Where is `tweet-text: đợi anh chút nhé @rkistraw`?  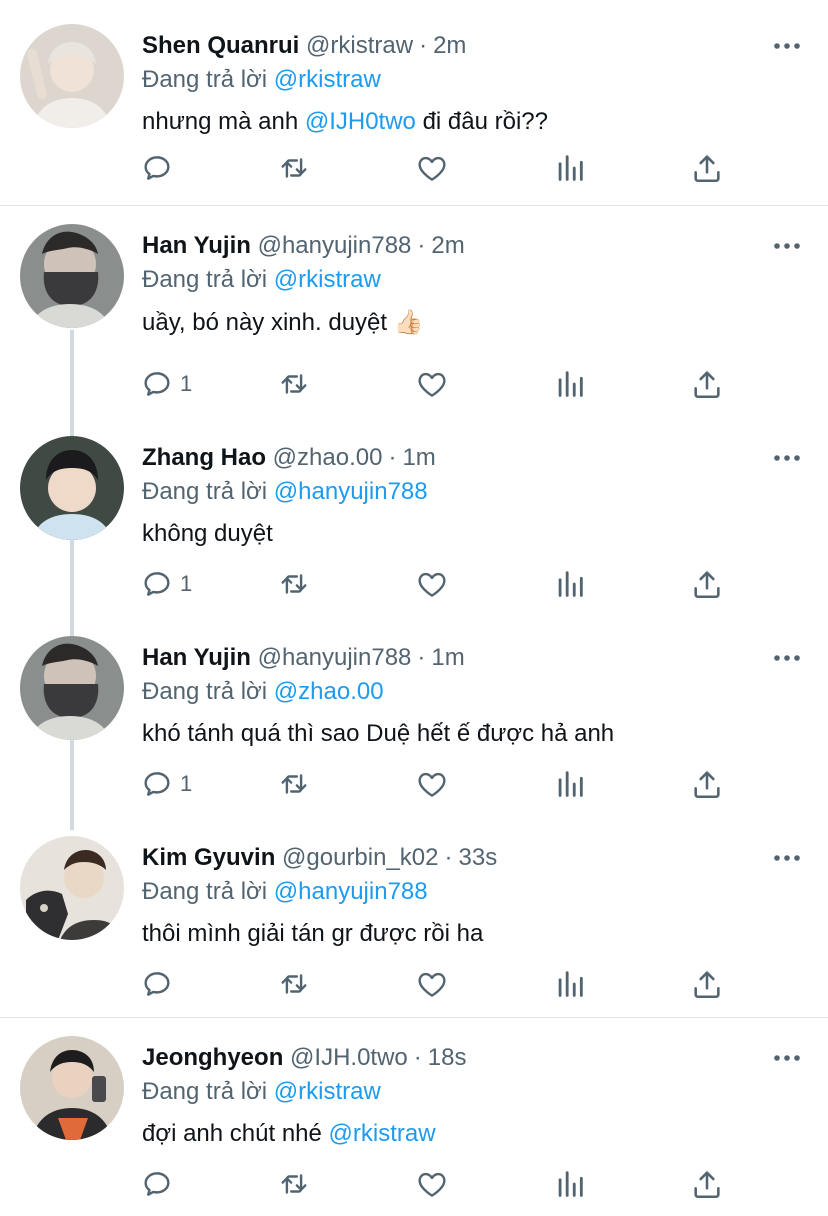
tweet-text: đợi anh chút nhé @rkistraw is located at coordinates (289, 1134).